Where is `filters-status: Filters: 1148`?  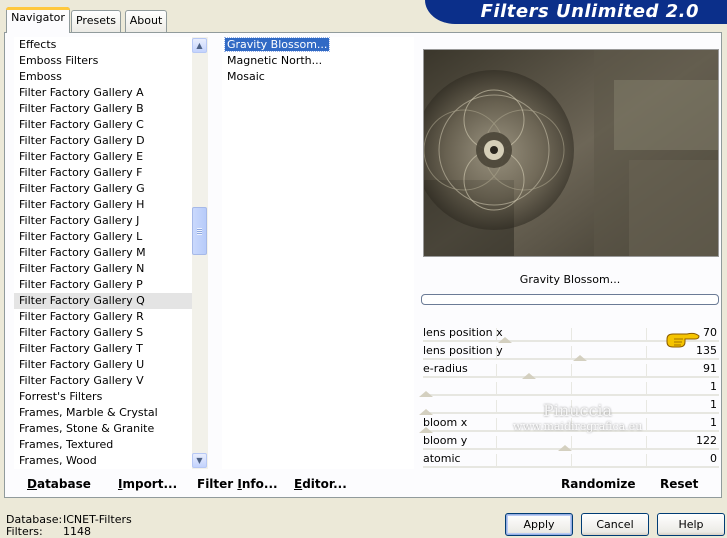 filters-status: Filters: 1148 is located at coordinates (48, 531).